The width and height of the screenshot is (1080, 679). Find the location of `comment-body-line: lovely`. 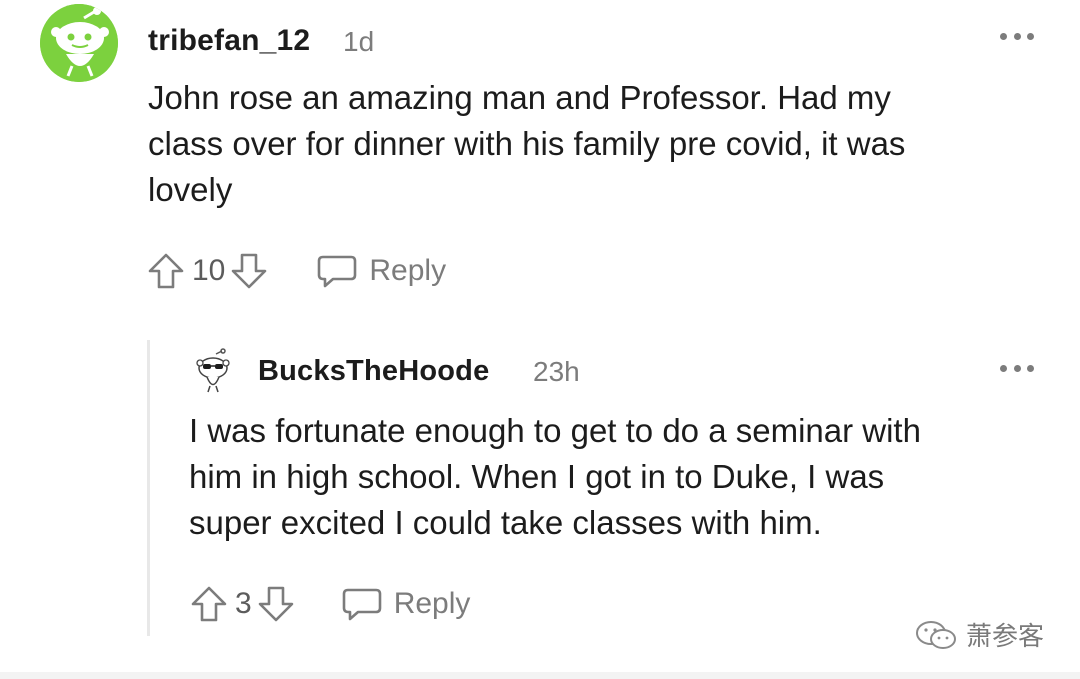

comment-body-line: lovely is located at coordinates (190, 189).